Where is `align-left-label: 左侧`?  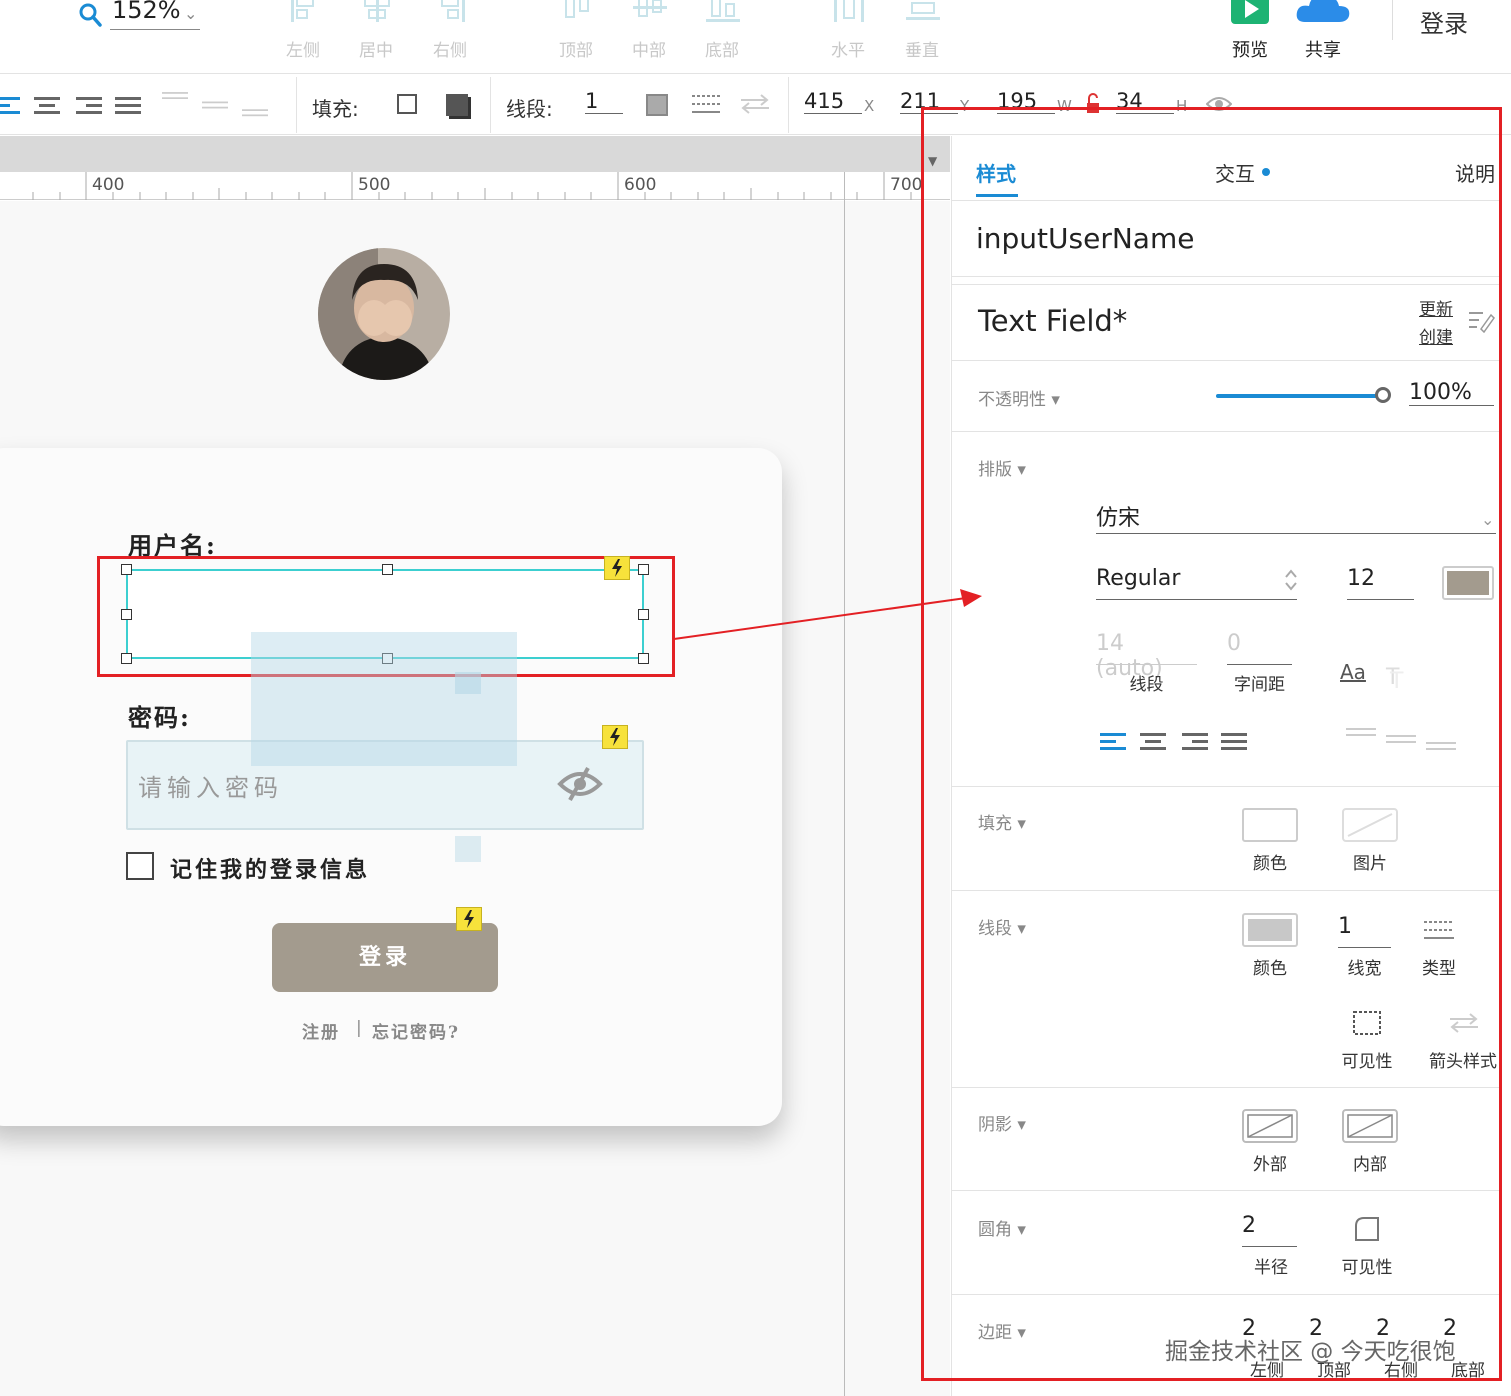 align-left-label: 左侧 is located at coordinates (303, 51).